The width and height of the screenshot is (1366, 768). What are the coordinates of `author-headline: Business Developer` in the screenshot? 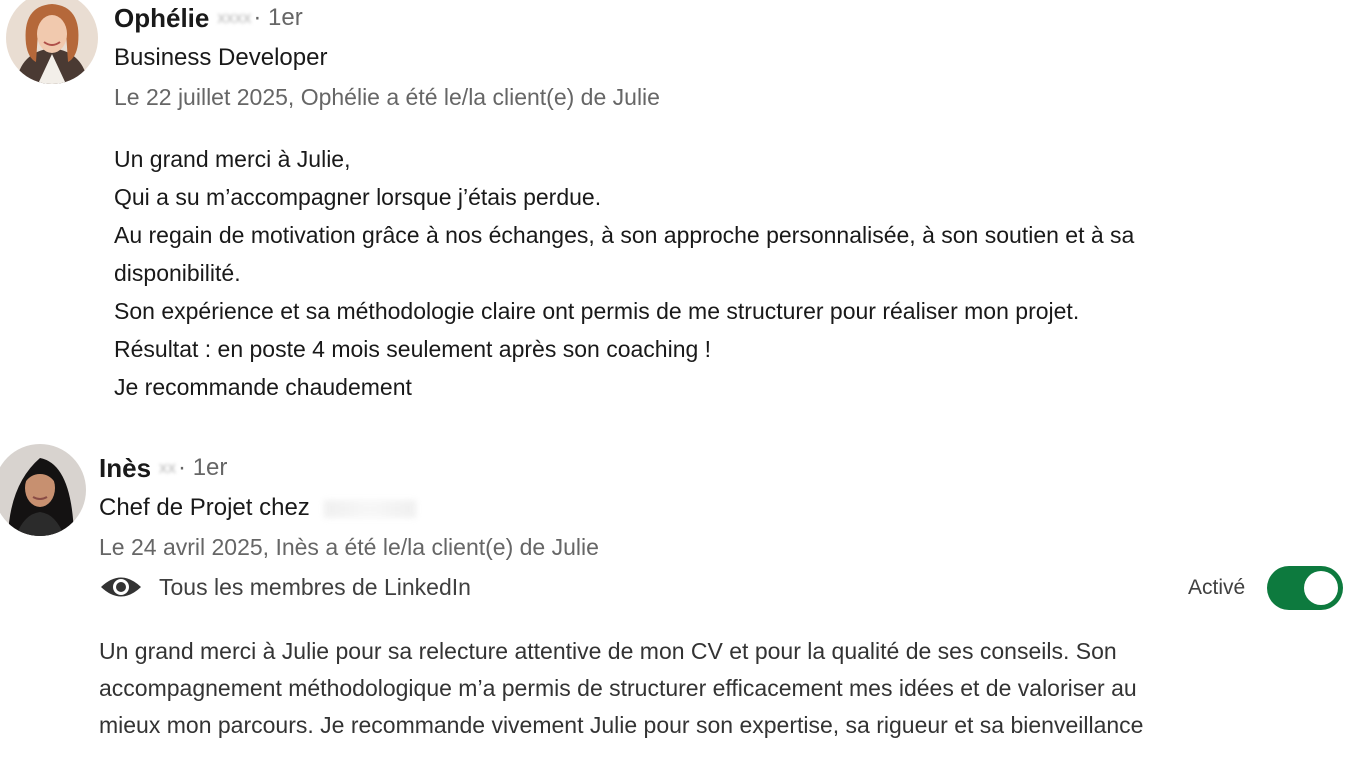 It's located at (221, 57).